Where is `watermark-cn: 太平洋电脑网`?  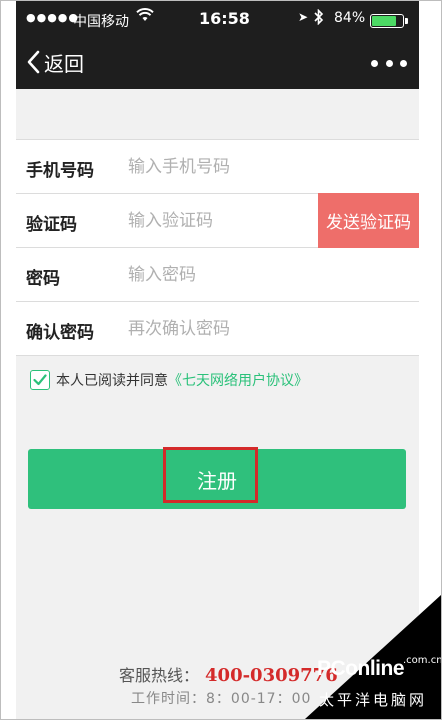
watermark-cn: 太平洋电脑网 is located at coordinates (373, 700).